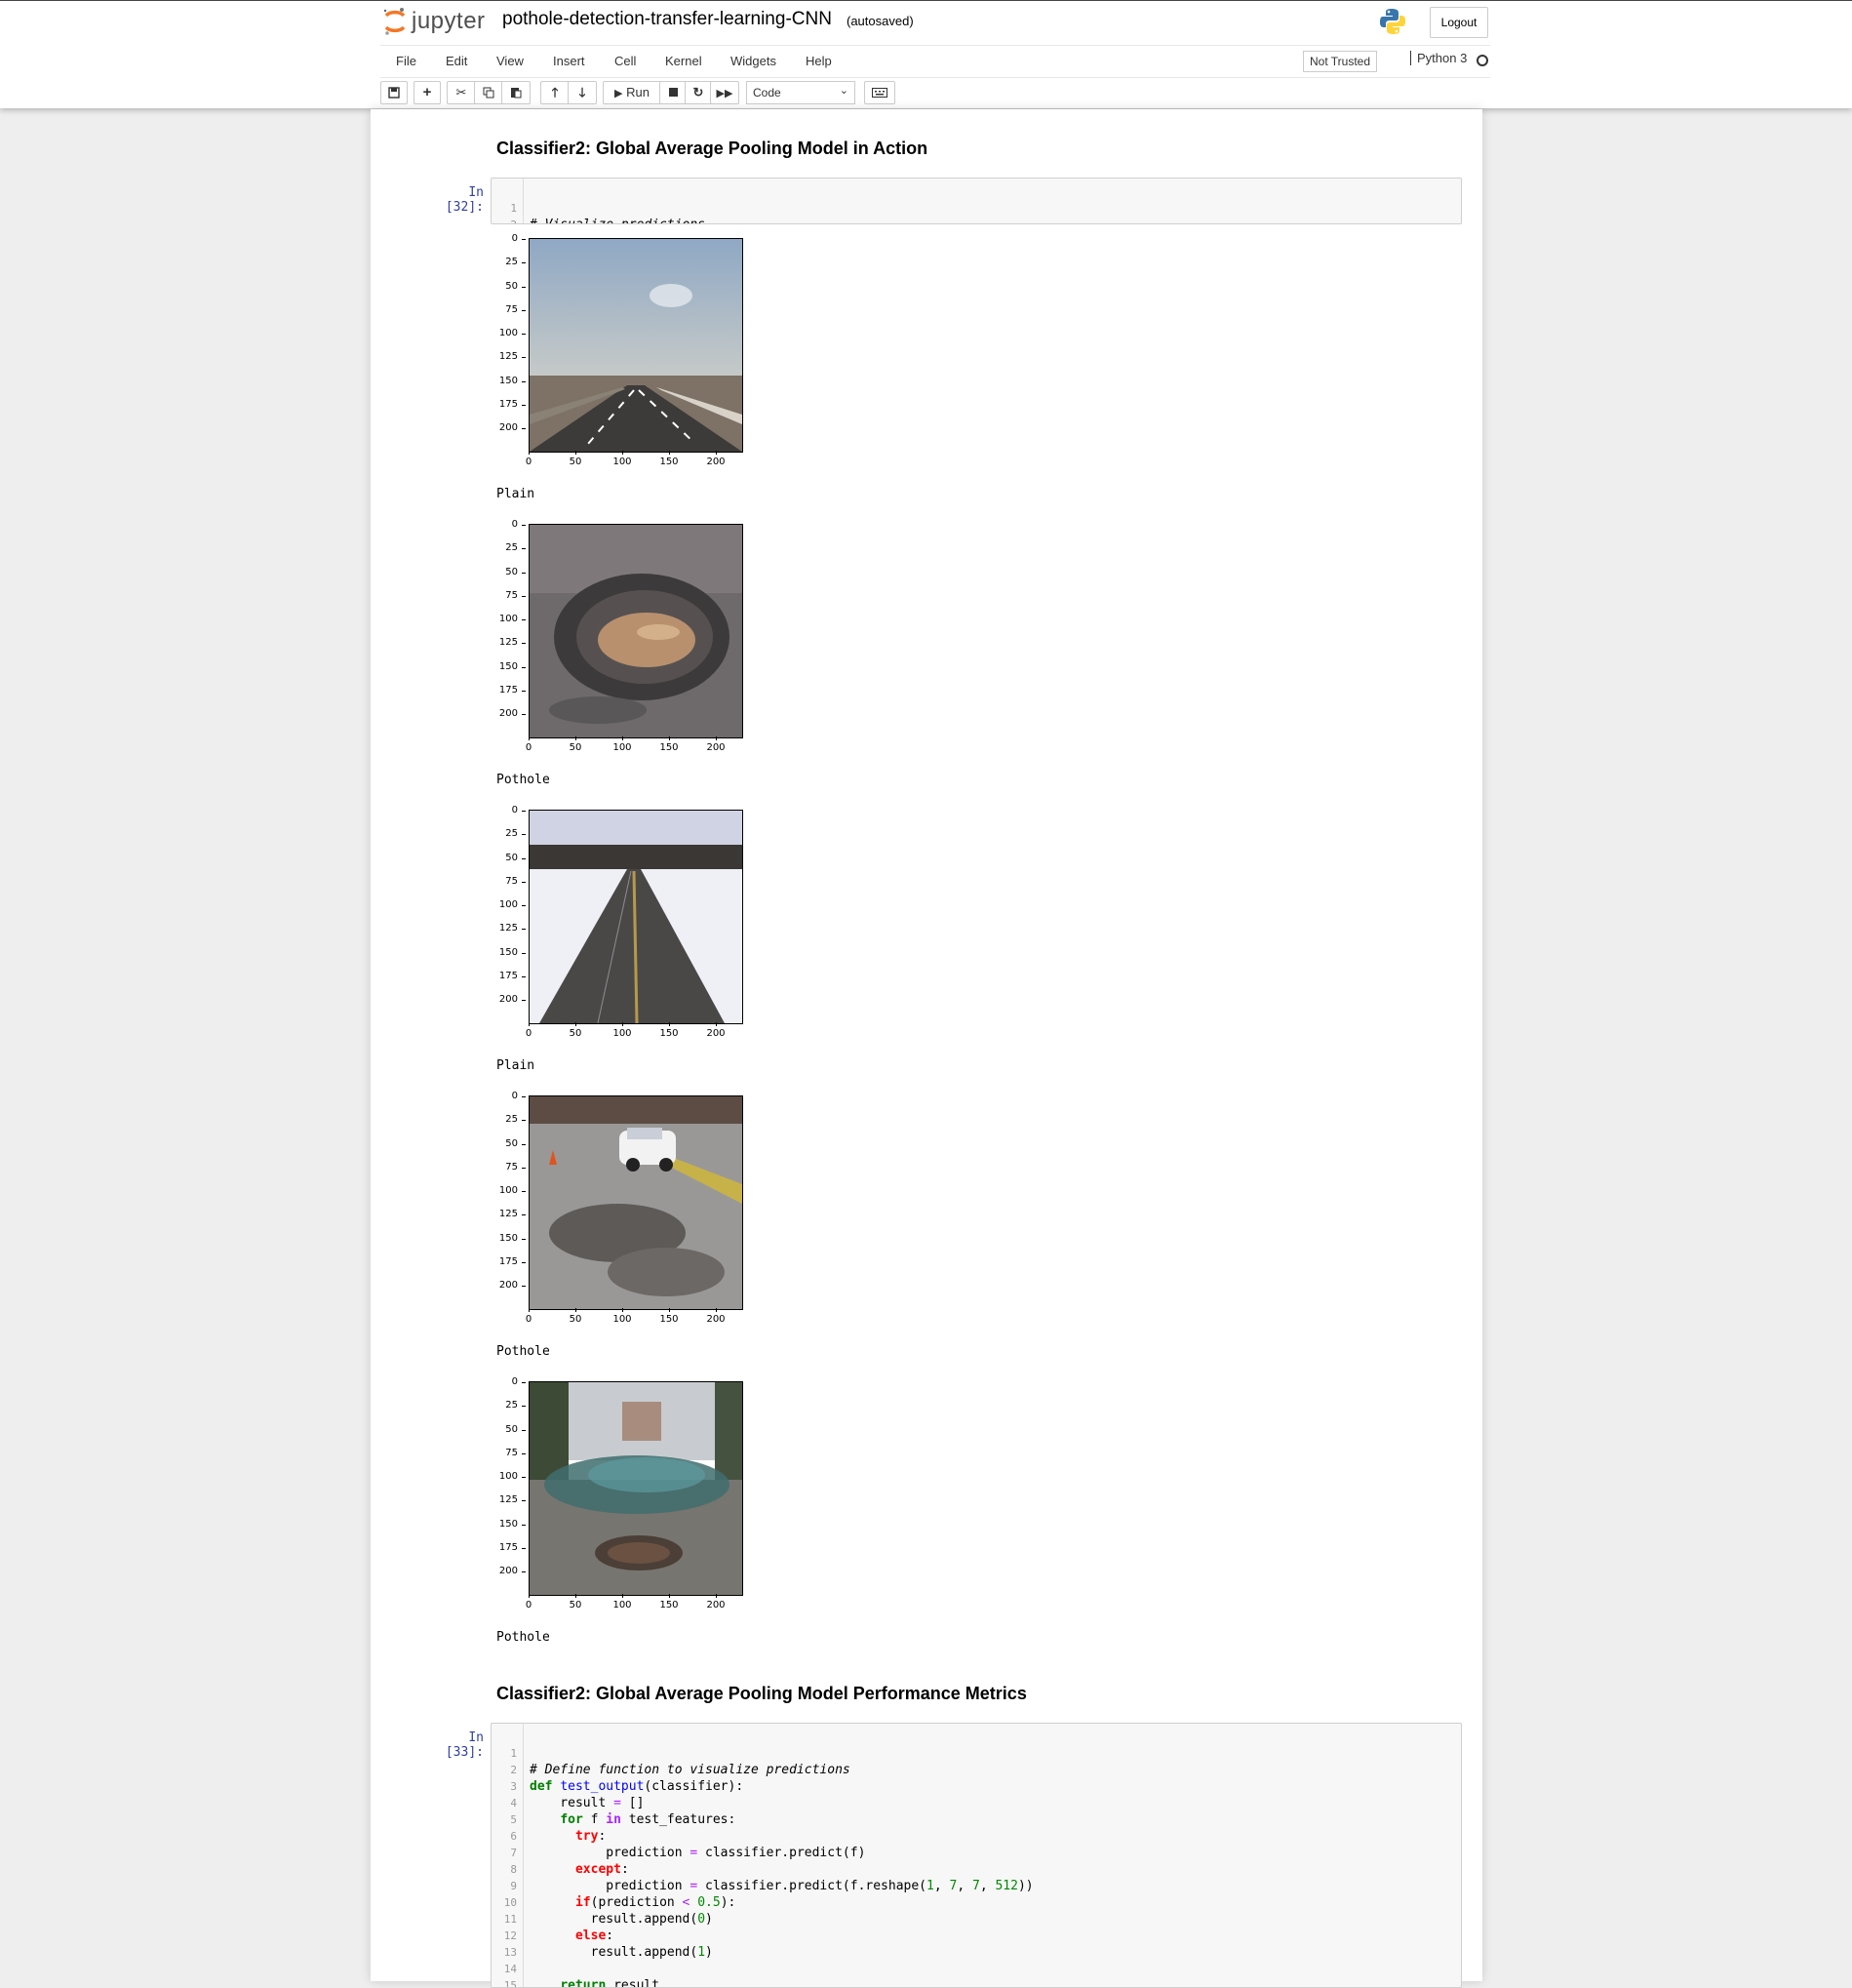  I want to click on kernel-name: Python 3, so click(1438, 58).